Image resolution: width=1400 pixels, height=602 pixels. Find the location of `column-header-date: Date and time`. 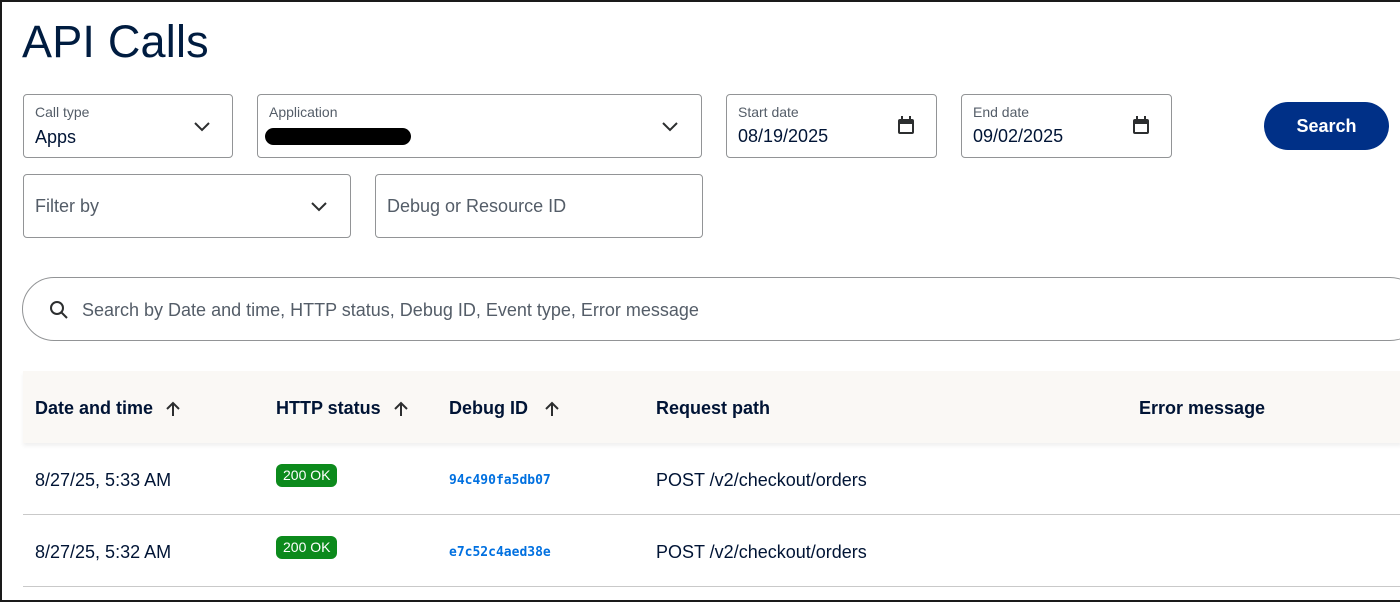

column-header-date: Date and time is located at coordinates (108, 408).